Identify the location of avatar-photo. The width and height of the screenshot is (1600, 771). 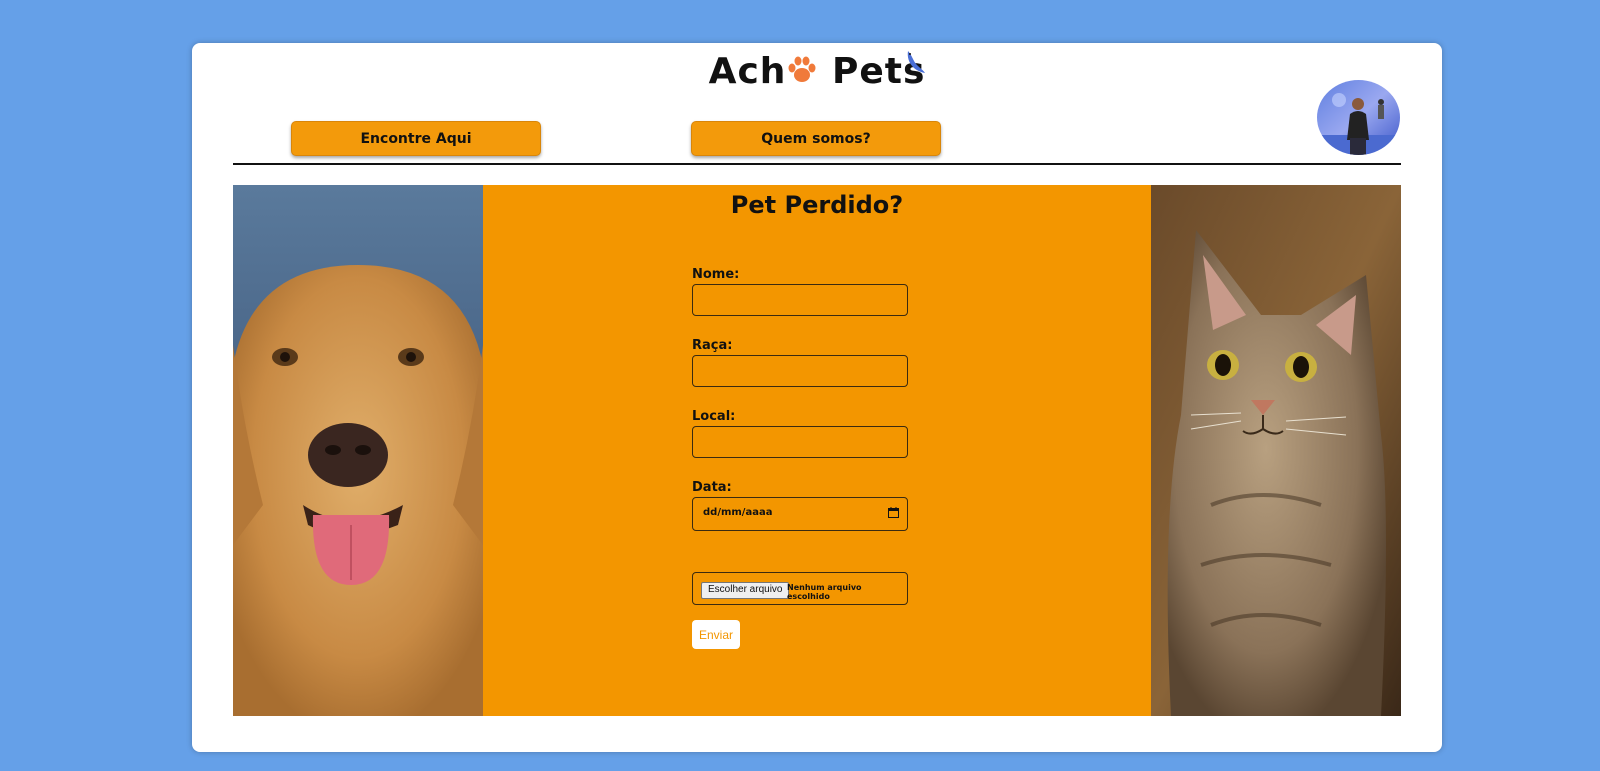
(1358, 117).